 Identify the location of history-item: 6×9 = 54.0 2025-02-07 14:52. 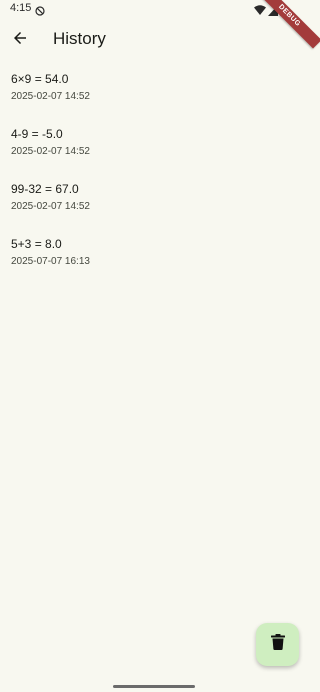
(153, 89).